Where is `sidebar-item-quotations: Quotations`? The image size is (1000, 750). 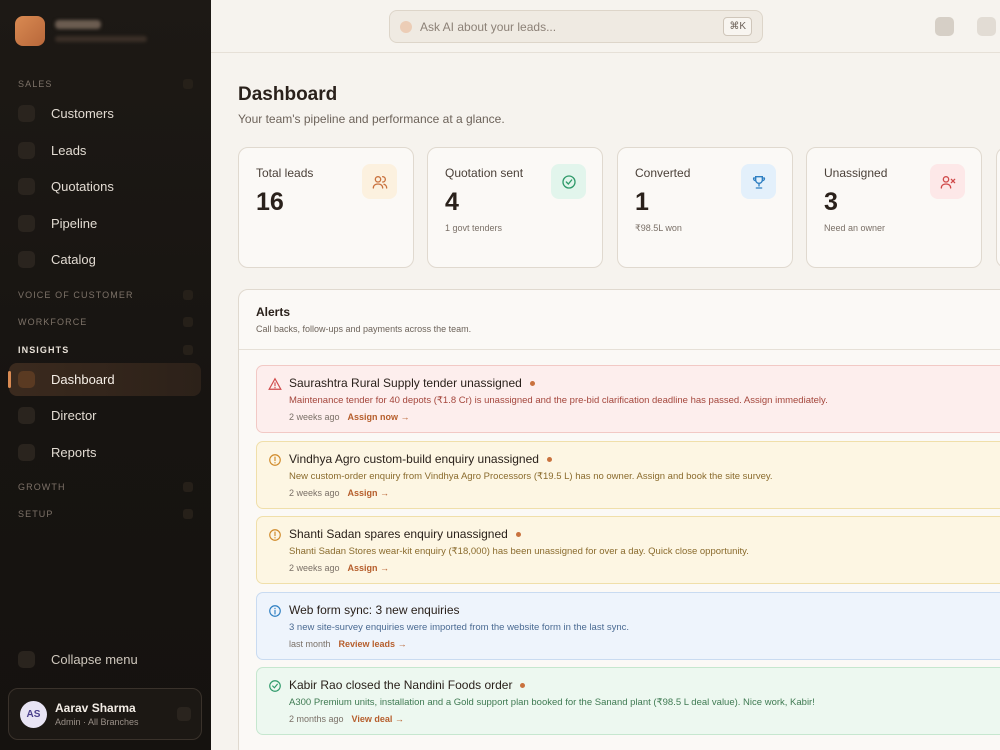 sidebar-item-quotations: Quotations is located at coordinates (105, 186).